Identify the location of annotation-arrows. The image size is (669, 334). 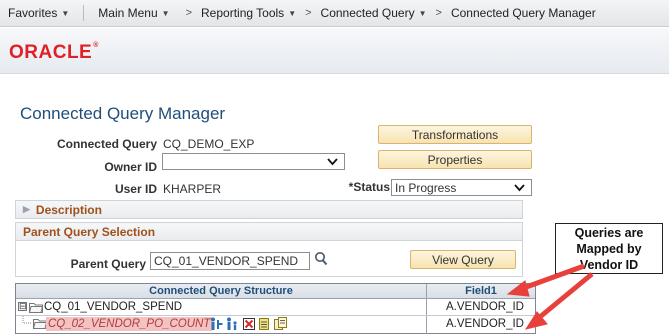
(550, 296).